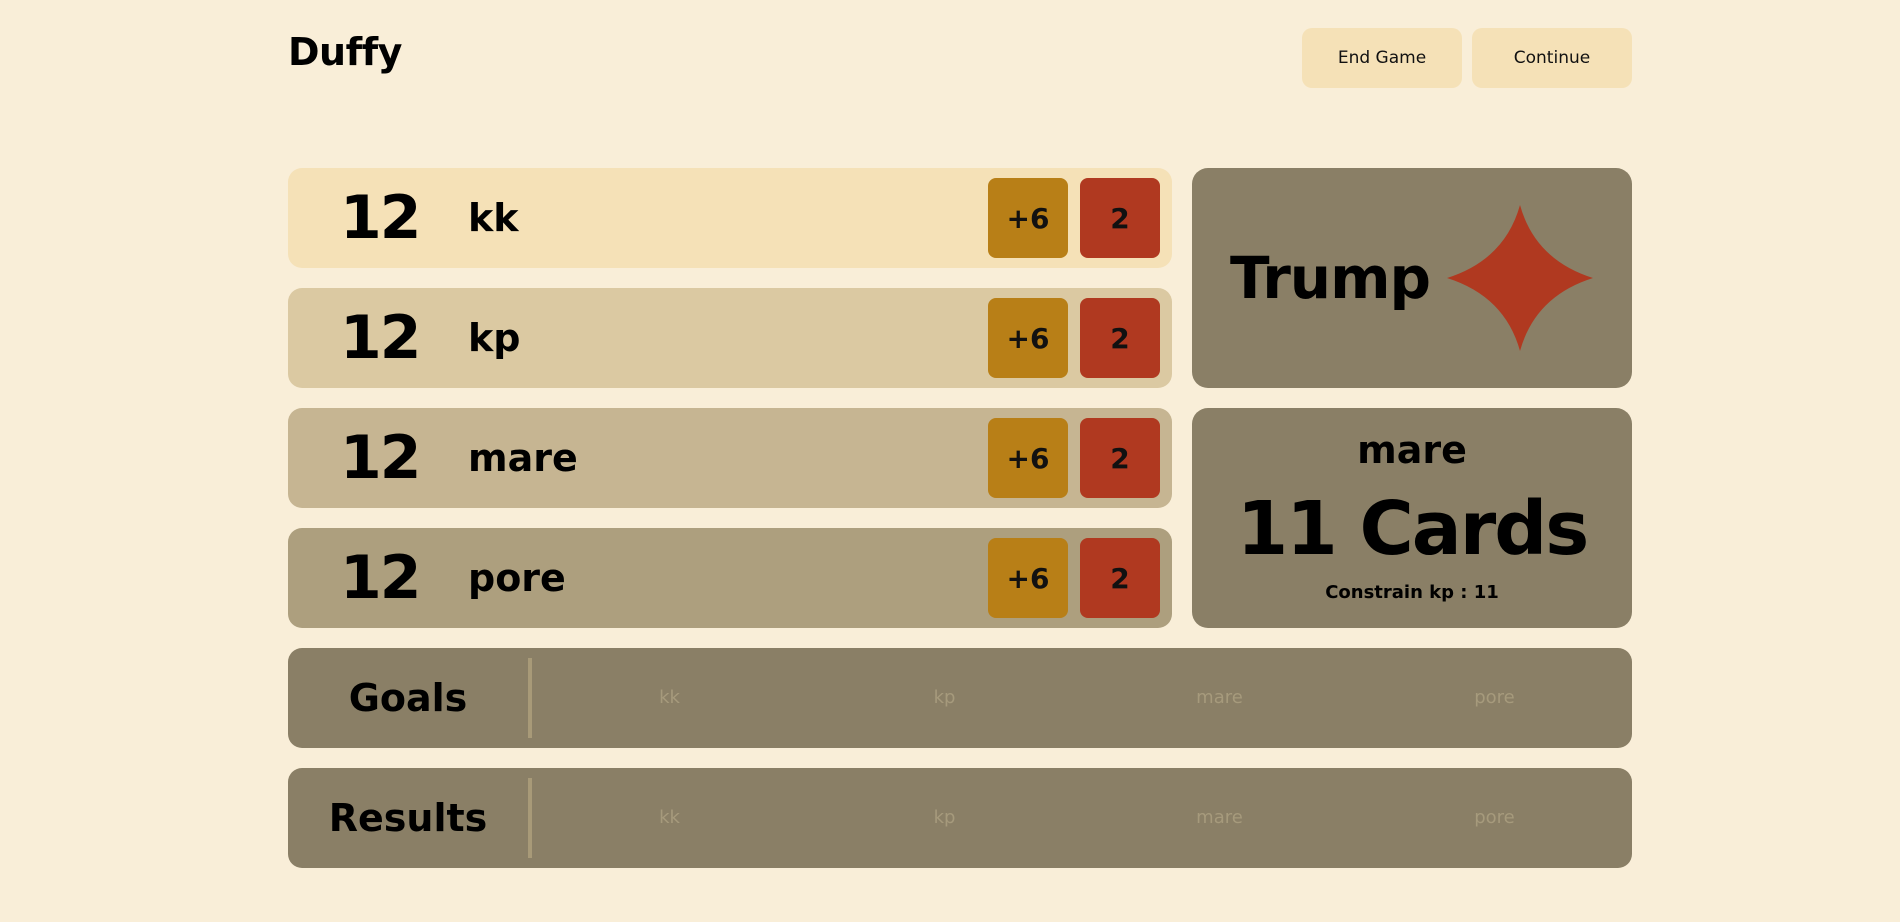 The height and width of the screenshot is (922, 1900). I want to click on cards-count: 11 Cards, so click(1413, 529).